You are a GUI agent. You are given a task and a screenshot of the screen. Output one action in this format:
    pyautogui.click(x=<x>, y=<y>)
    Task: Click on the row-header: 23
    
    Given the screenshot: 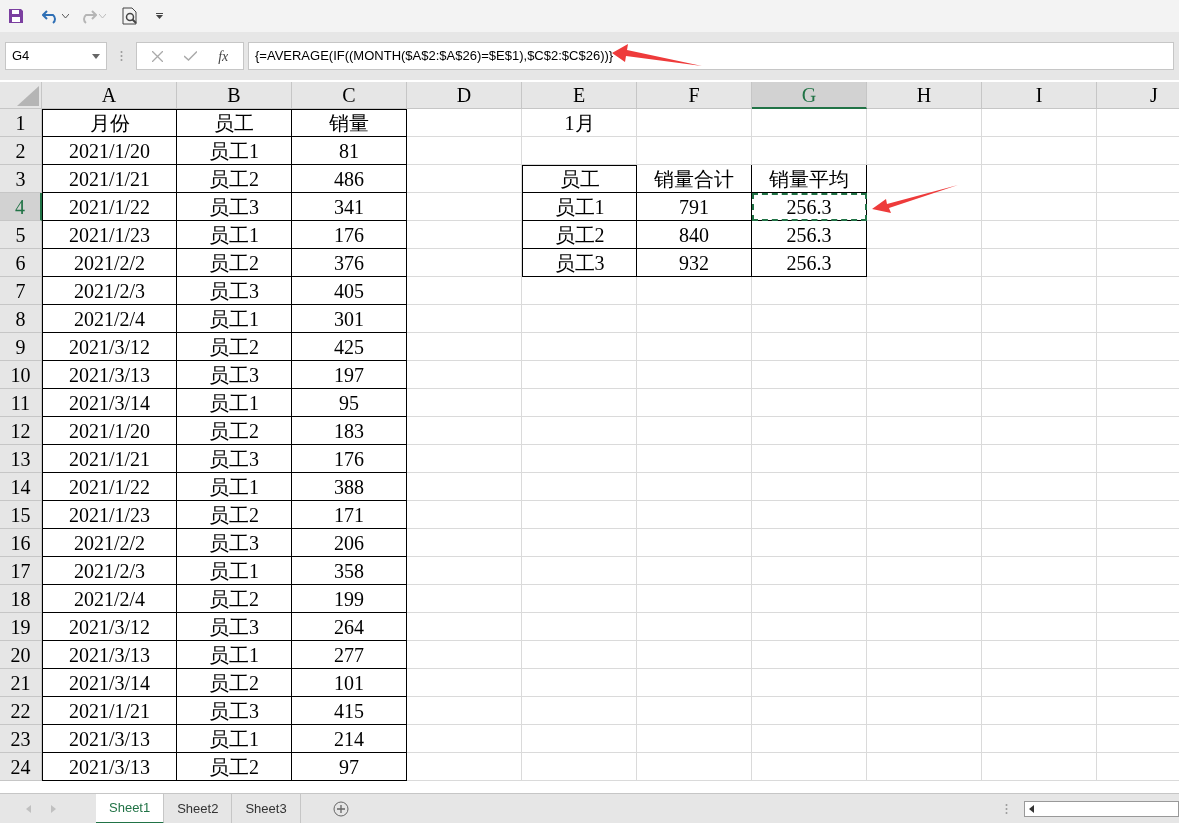 What is the action you would take?
    pyautogui.click(x=21, y=739)
    